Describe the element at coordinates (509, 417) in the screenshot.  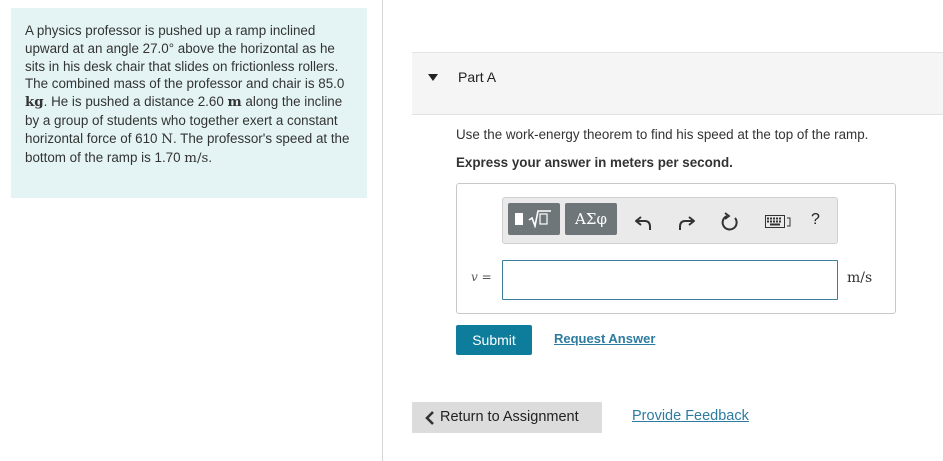
I see `return-label: Return to Assignment` at that location.